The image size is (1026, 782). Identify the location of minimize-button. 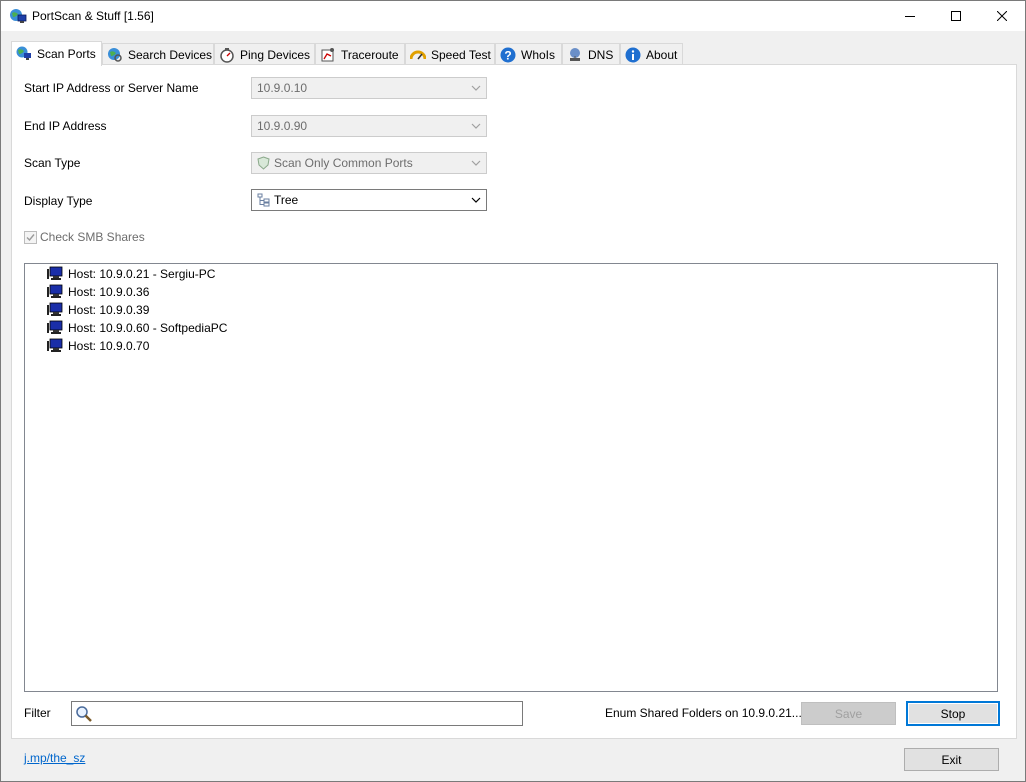
(910, 16).